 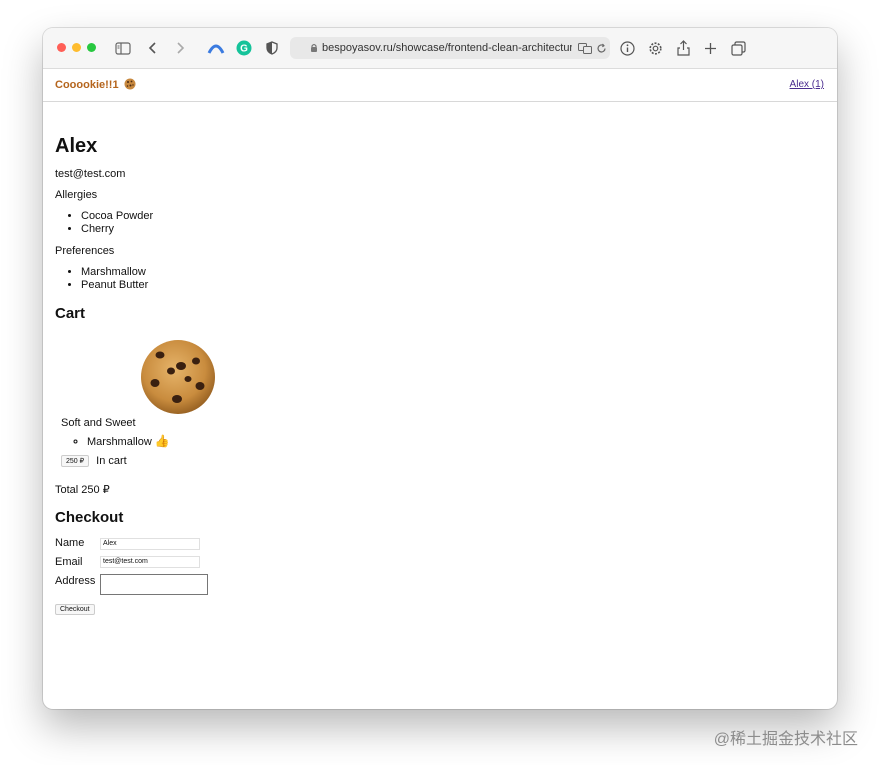 I want to click on address-textarea, so click(x=154, y=584).